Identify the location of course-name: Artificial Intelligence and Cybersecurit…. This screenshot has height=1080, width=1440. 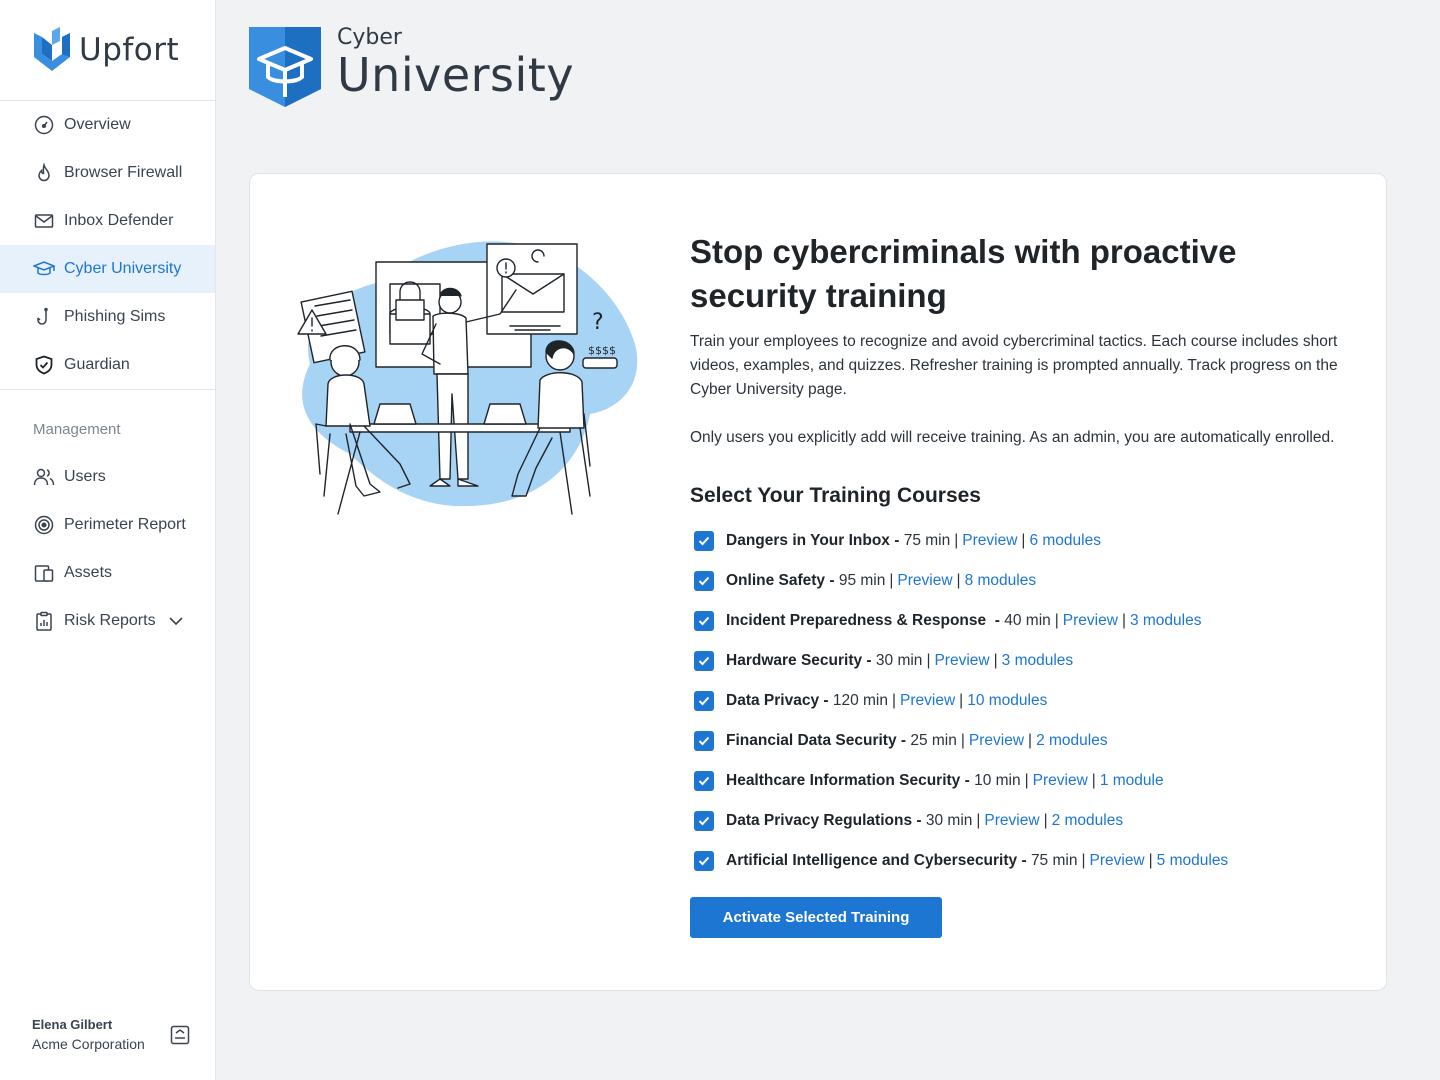
(876, 860).